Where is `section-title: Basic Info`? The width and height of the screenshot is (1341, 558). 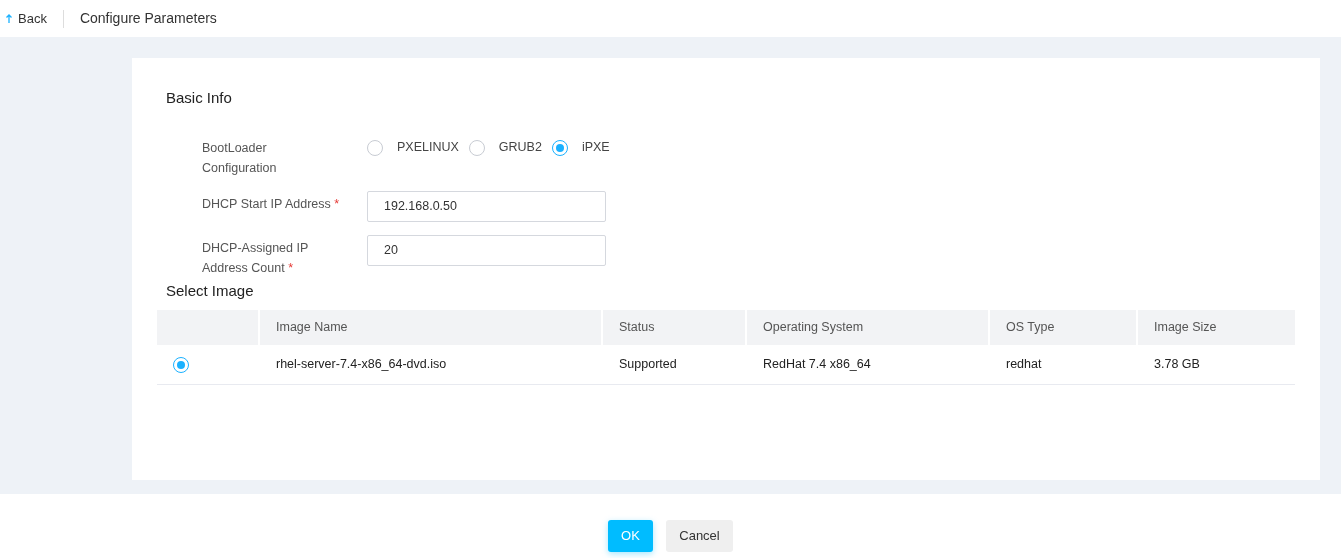
section-title: Basic Info is located at coordinates (199, 98).